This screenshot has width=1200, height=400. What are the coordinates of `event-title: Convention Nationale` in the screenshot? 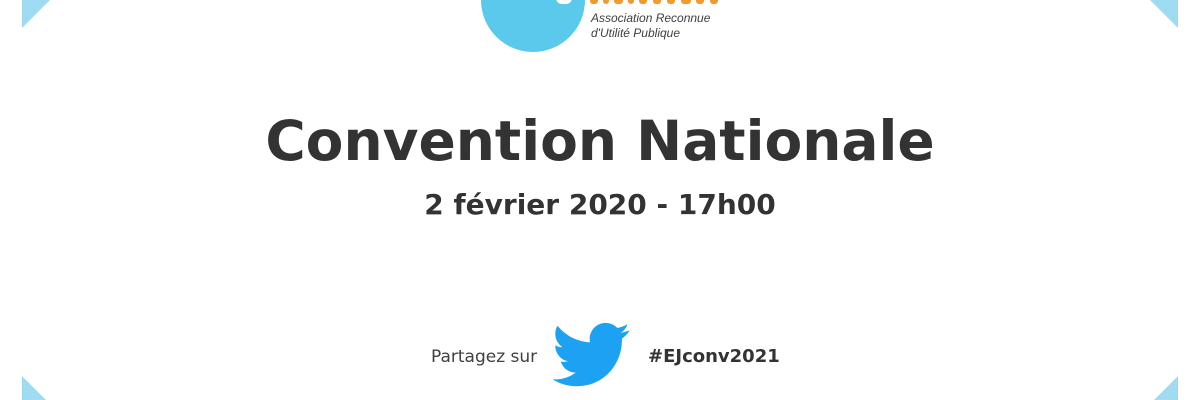 It's located at (600, 141).